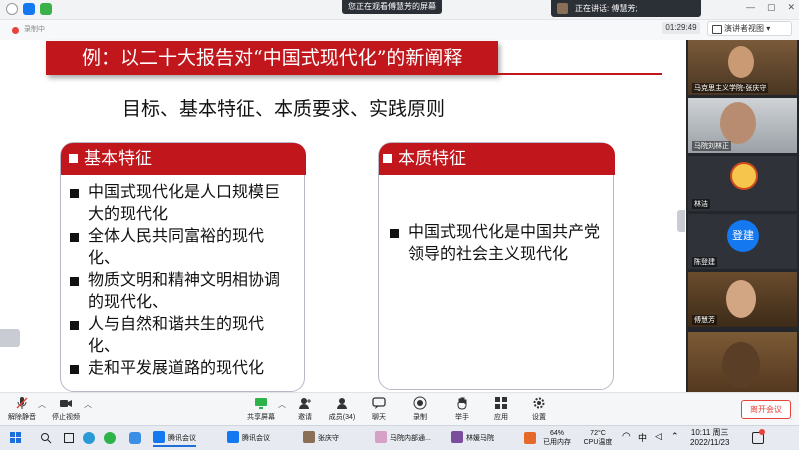 The height and width of the screenshot is (450, 799). Describe the element at coordinates (711, 146) in the screenshot. I see `participant-name: 马院刘林正` at that location.